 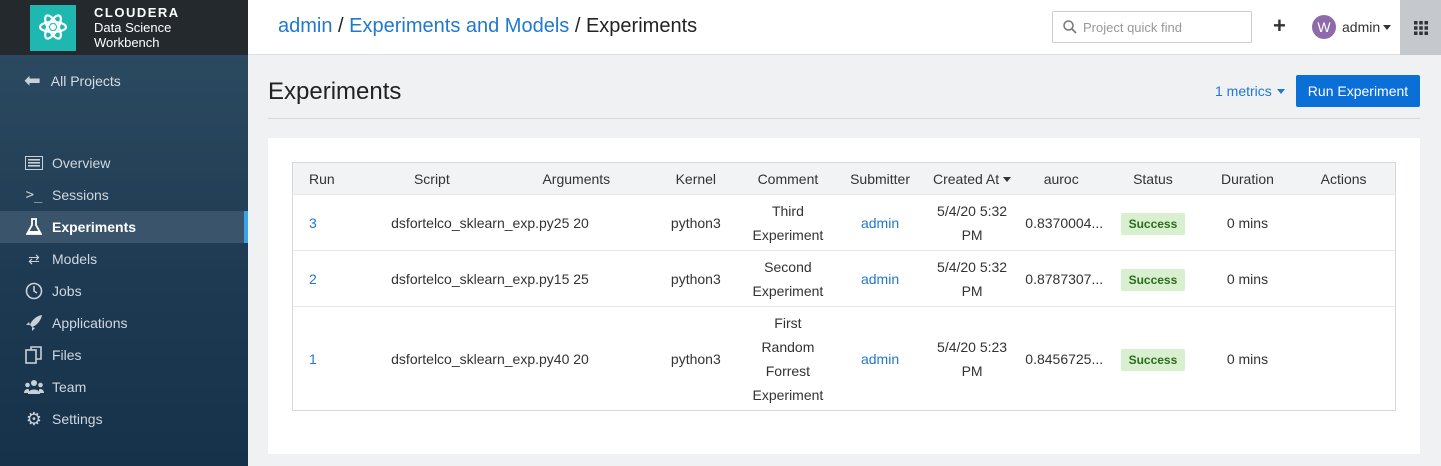 What do you see at coordinates (1279, 26) in the screenshot?
I see `add-icon: +` at bounding box center [1279, 26].